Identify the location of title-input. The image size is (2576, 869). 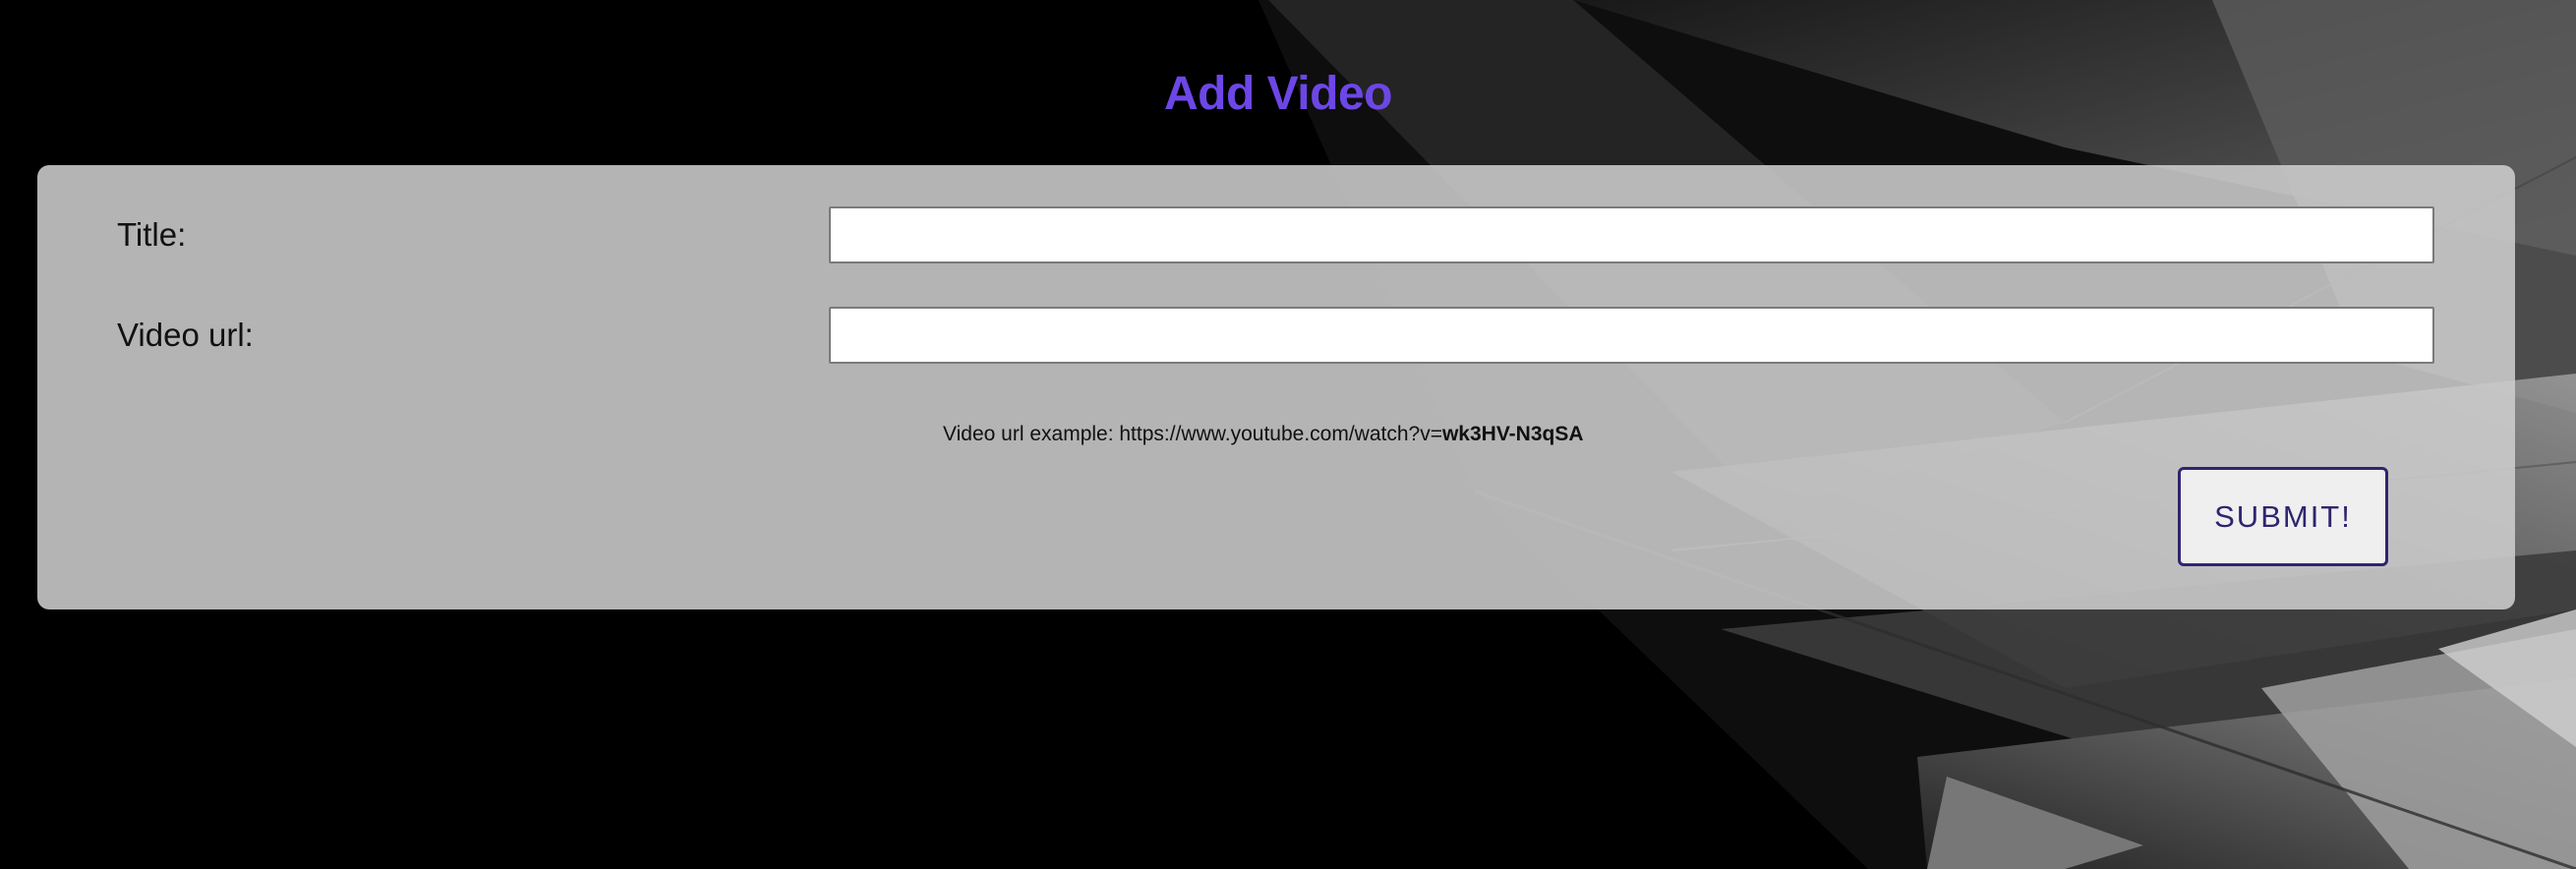
(1631, 234).